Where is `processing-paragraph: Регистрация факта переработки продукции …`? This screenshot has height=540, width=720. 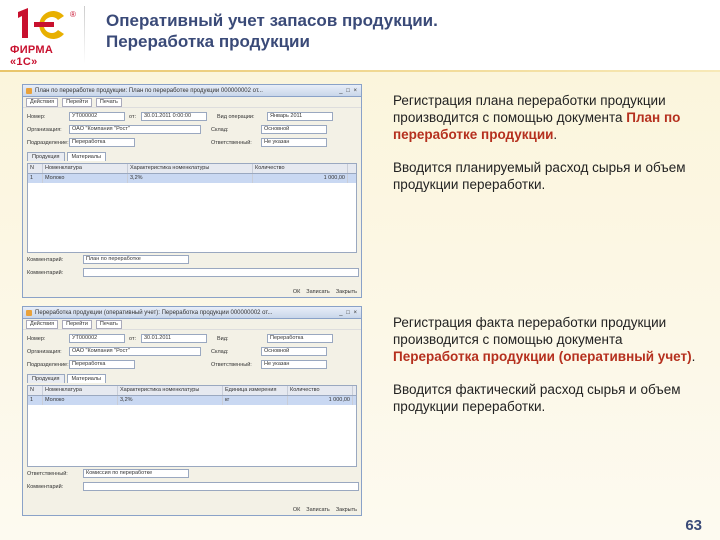
processing-paragraph: Регистрация факта переработки продукции … is located at coordinates (551, 339).